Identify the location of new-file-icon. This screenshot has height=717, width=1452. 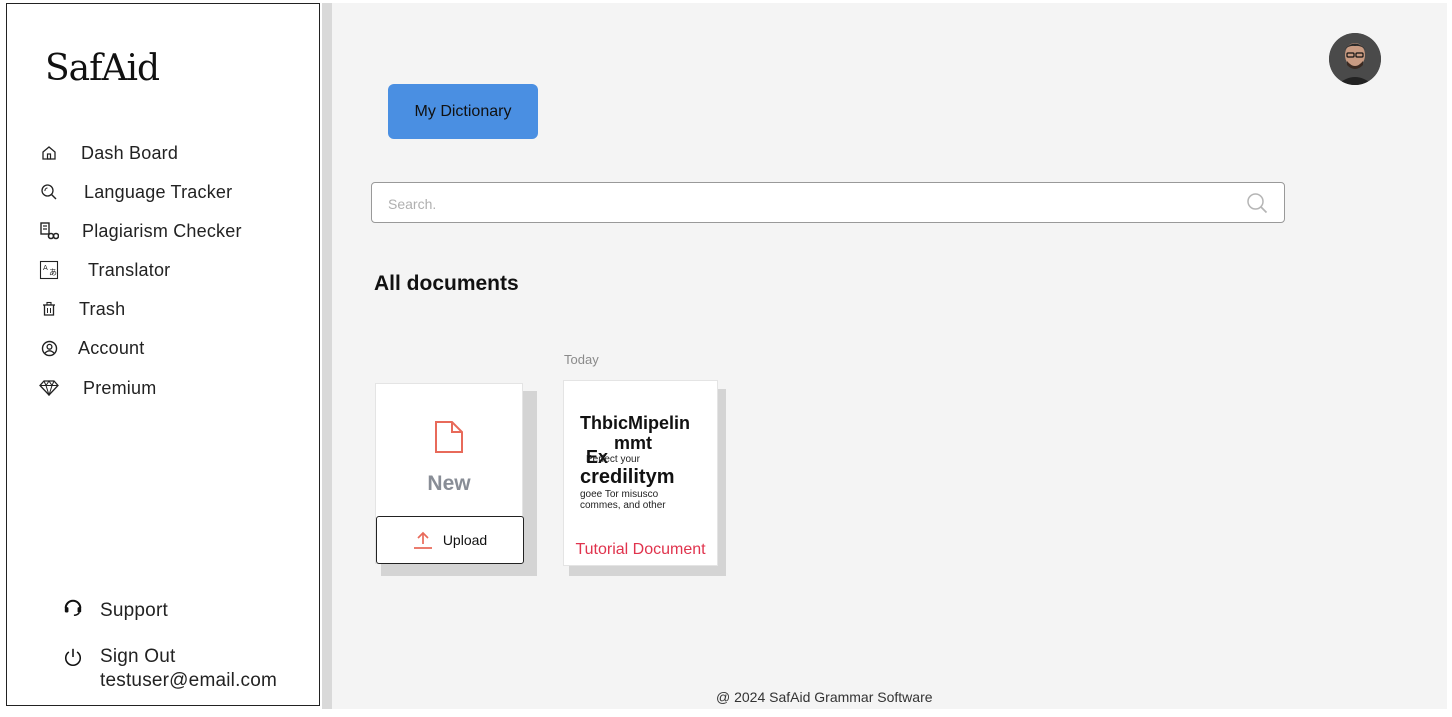
(449, 439).